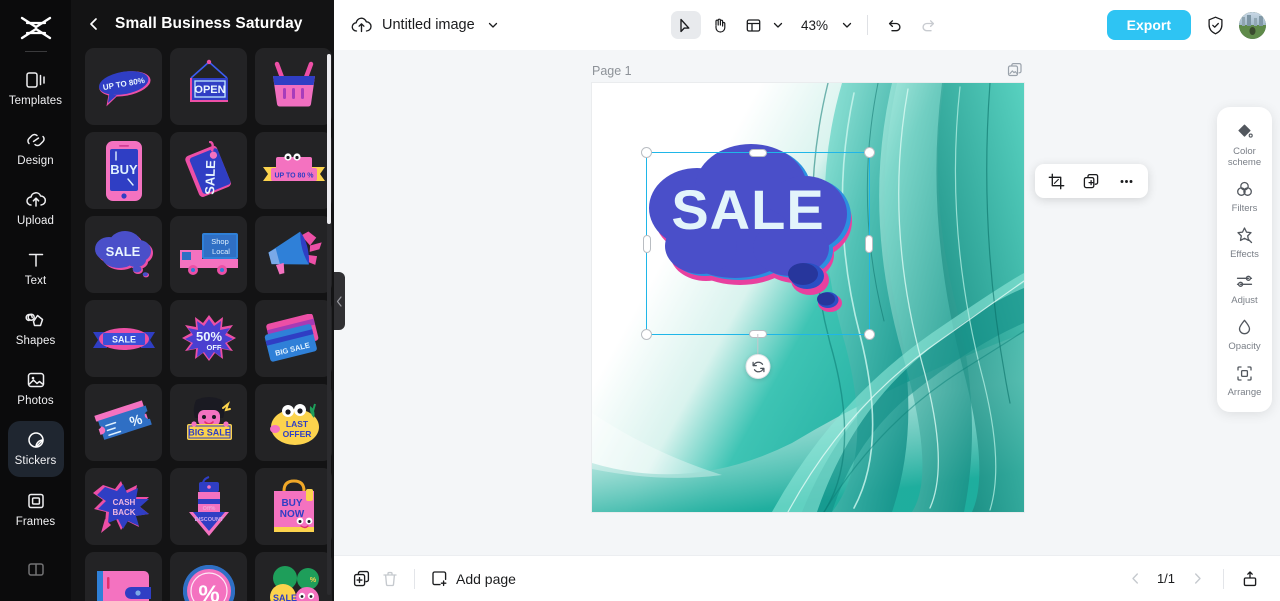 Image resolution: width=1280 pixels, height=601 pixels. I want to click on prev-page-button, so click(1135, 579).